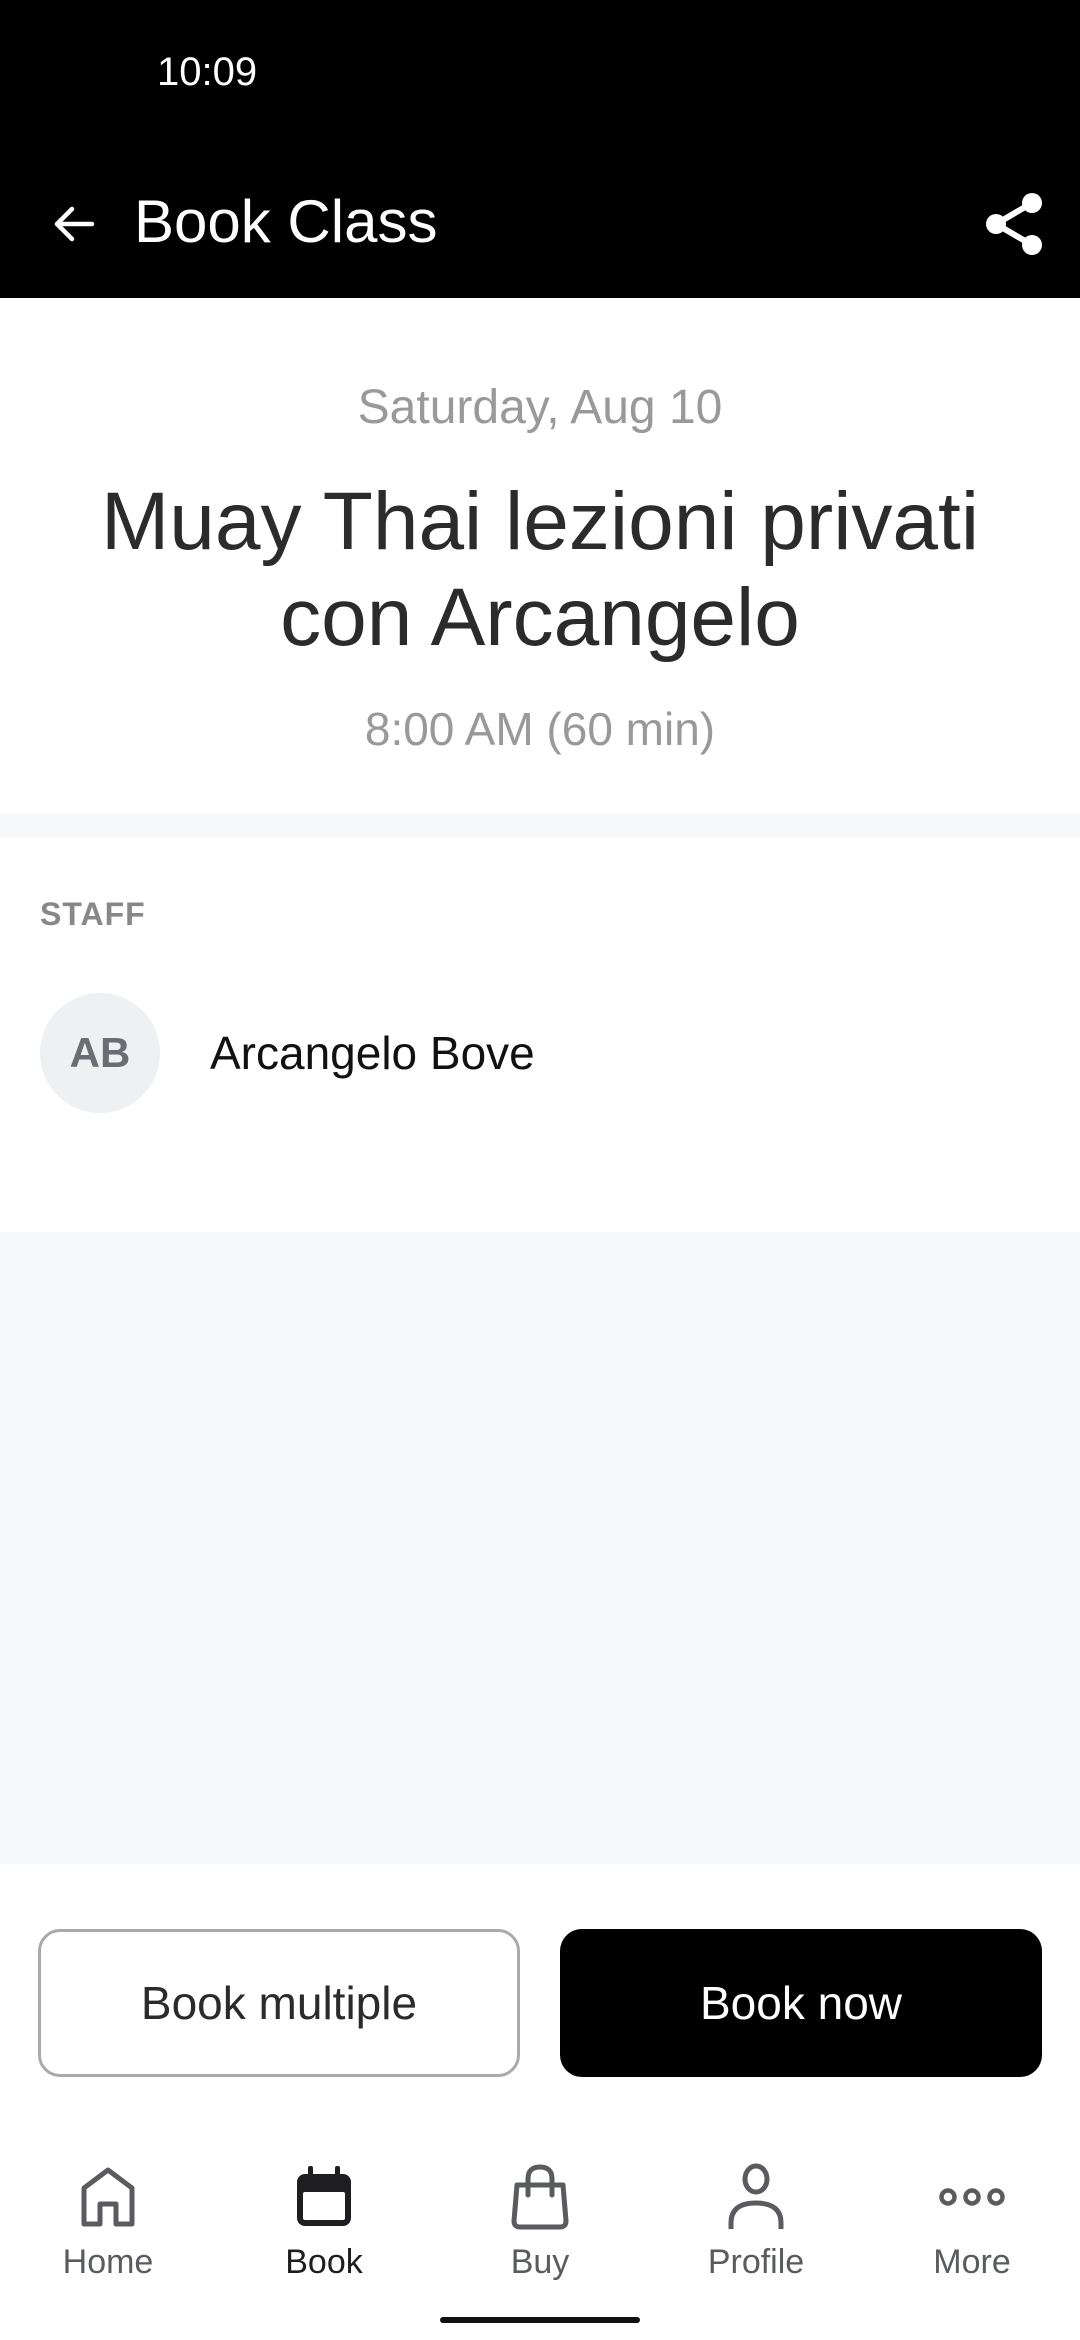 The width and height of the screenshot is (1080, 2340). What do you see at coordinates (540, 75) in the screenshot?
I see `status-bar: 10:09` at bounding box center [540, 75].